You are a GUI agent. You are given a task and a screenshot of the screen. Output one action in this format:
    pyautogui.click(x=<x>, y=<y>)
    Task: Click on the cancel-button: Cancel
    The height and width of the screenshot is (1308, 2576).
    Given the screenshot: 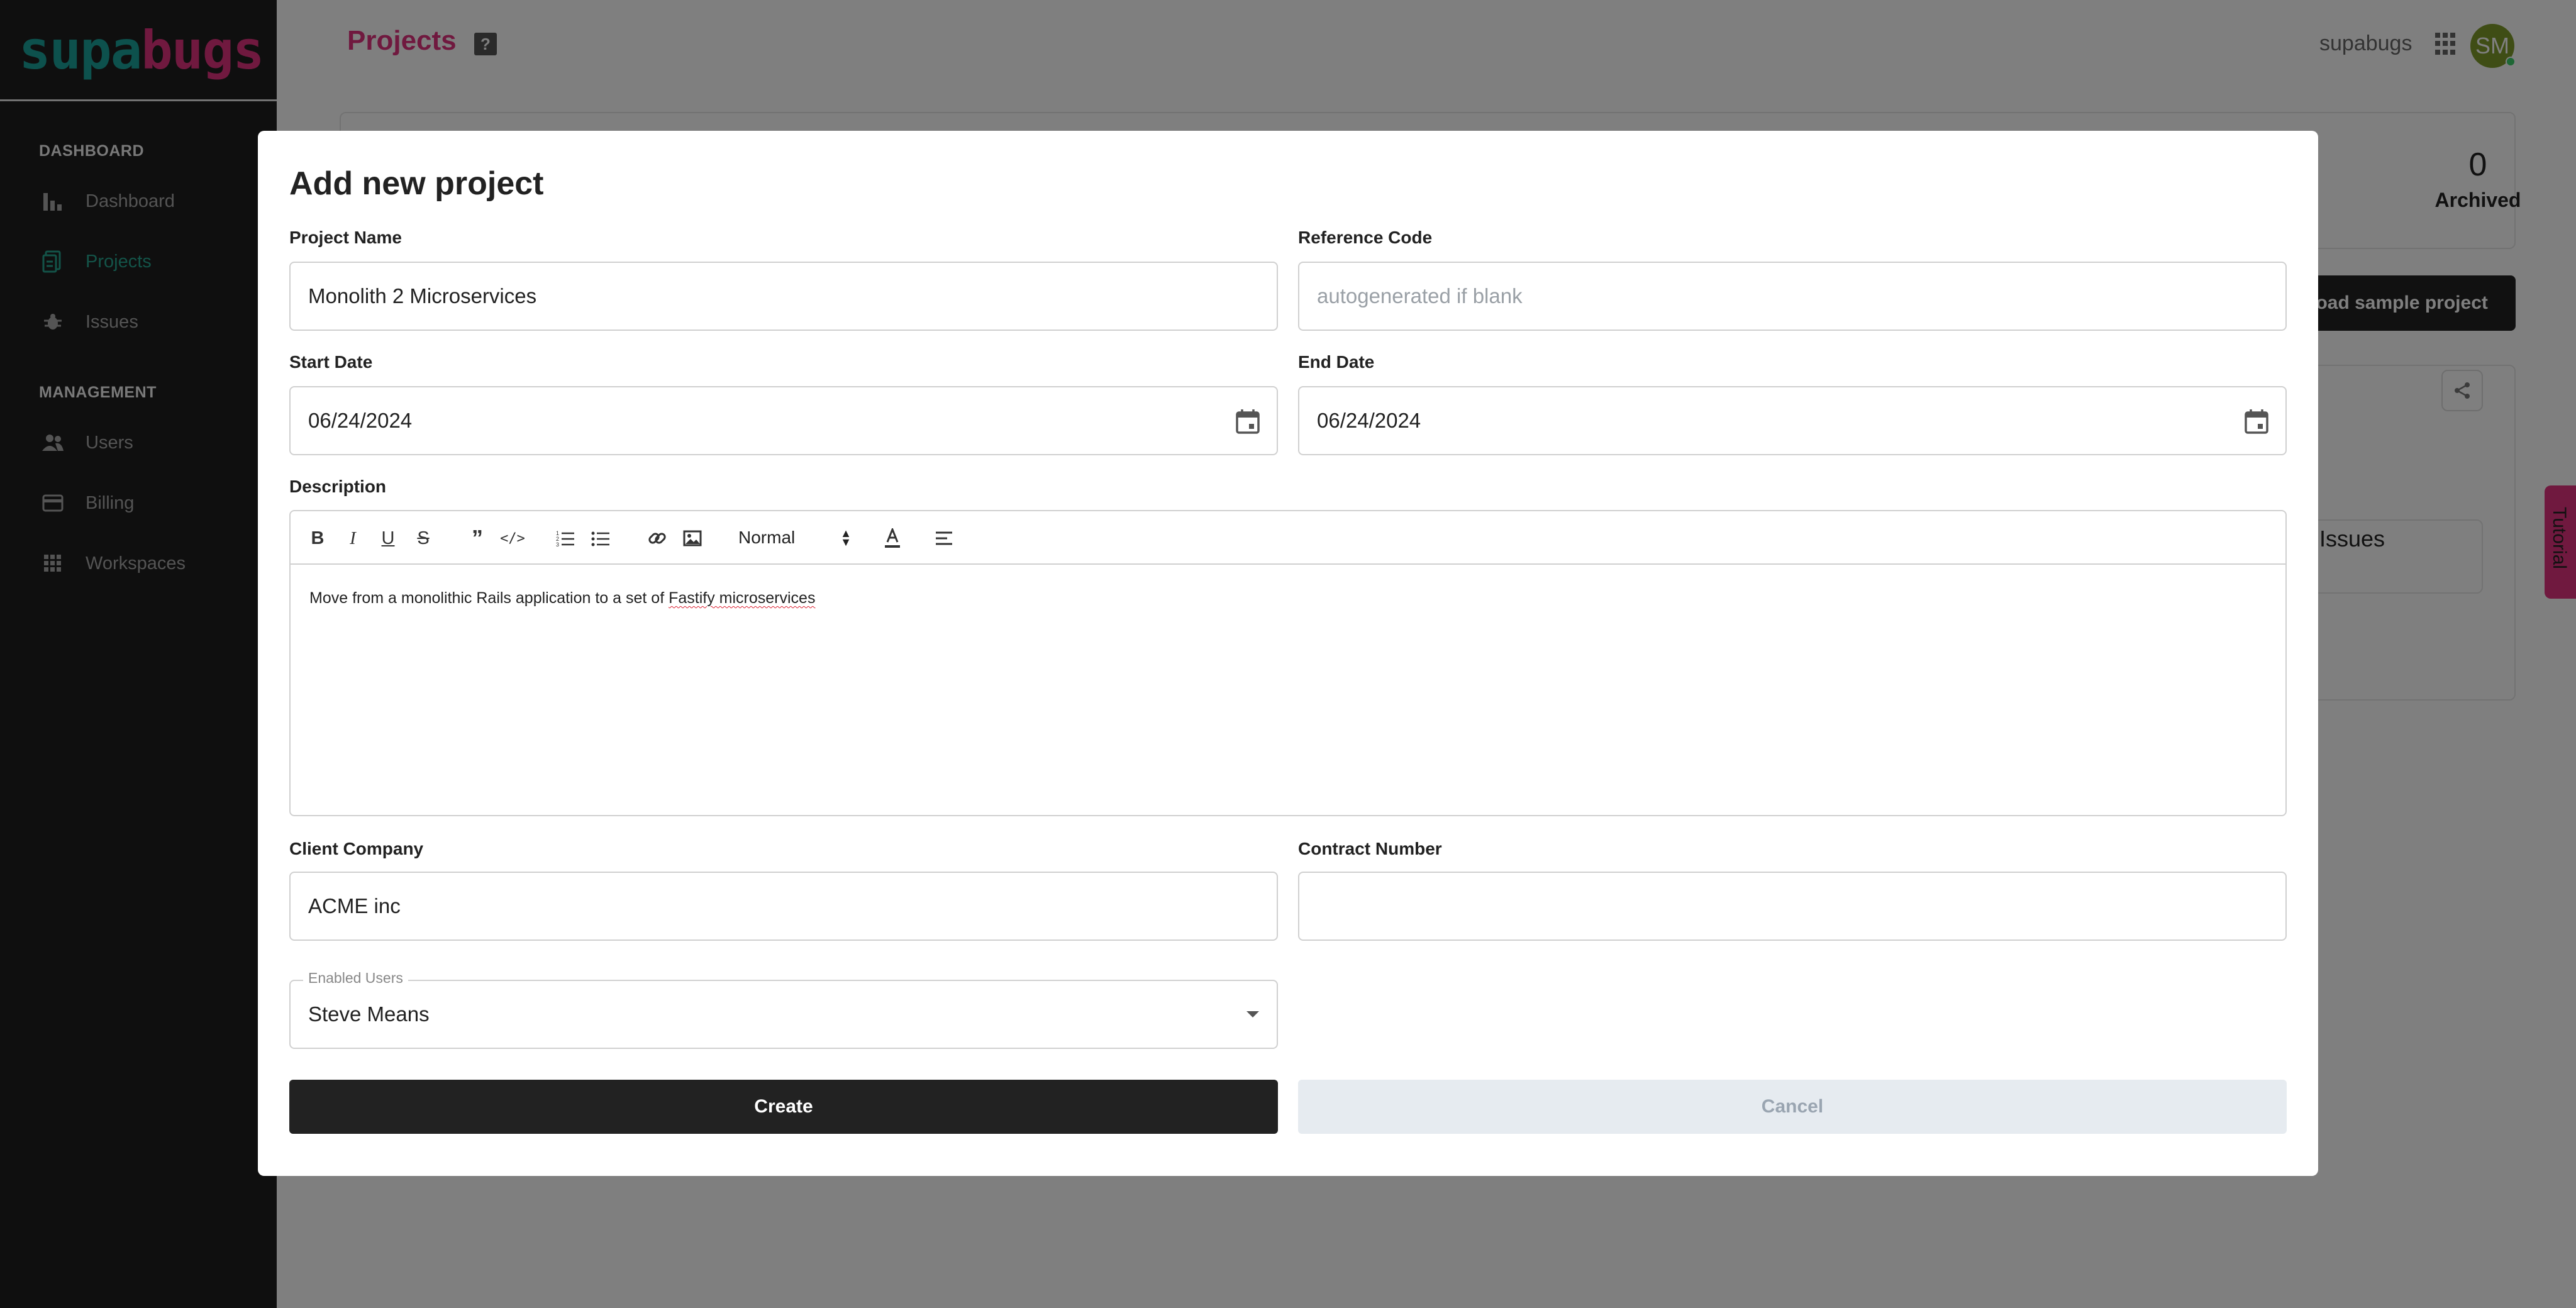 What is the action you would take?
    pyautogui.click(x=1792, y=1107)
    